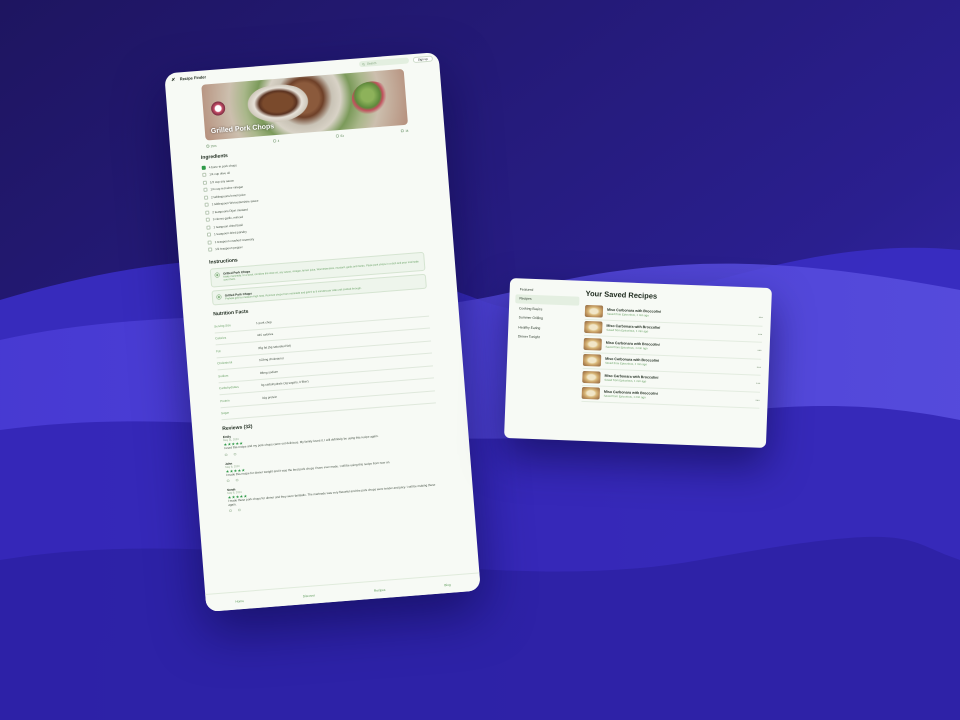  What do you see at coordinates (220, 174) in the screenshot?
I see `ingredient-text: 1/4 cup olive oil` at bounding box center [220, 174].